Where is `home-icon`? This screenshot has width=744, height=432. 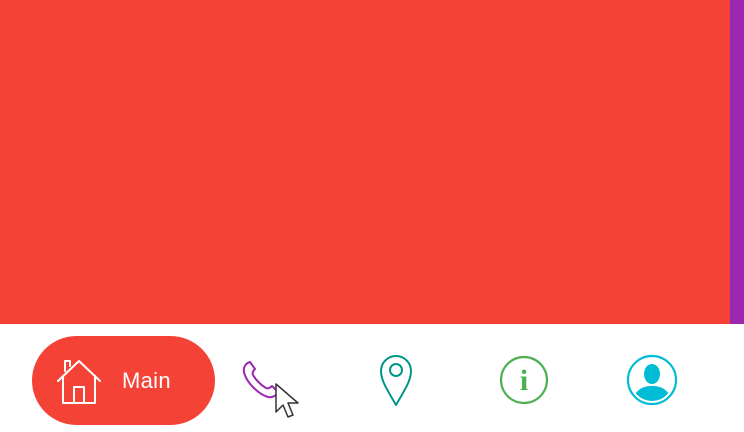
home-icon is located at coordinates (79, 381).